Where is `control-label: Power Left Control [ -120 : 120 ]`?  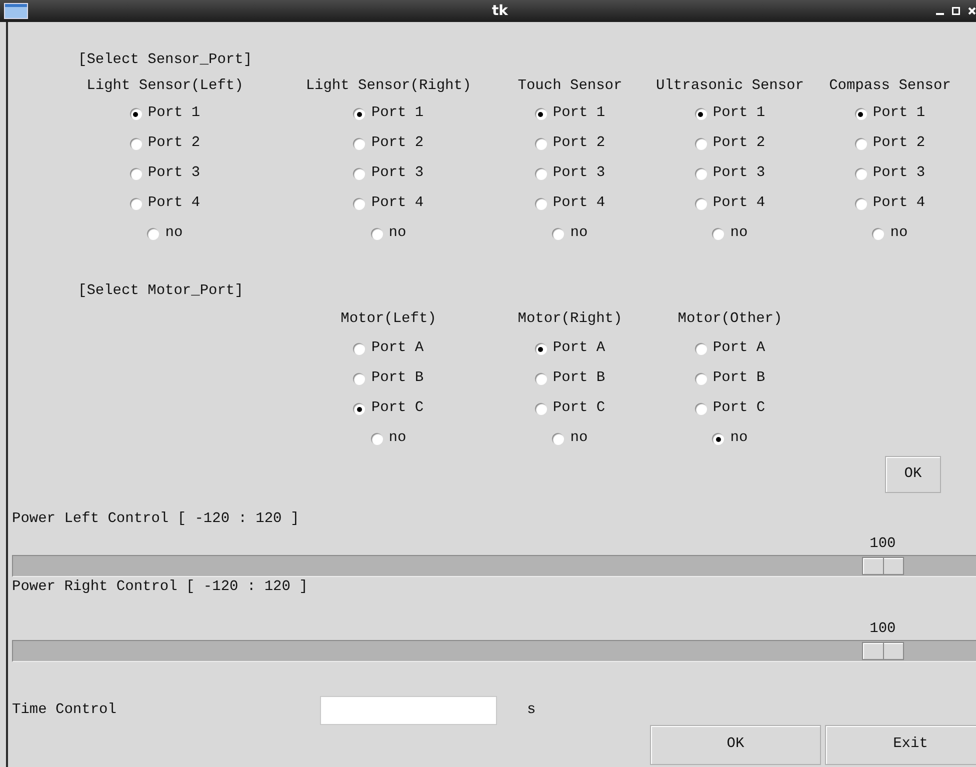 control-label: Power Left Control [ -120 : 120 ] is located at coordinates (155, 519).